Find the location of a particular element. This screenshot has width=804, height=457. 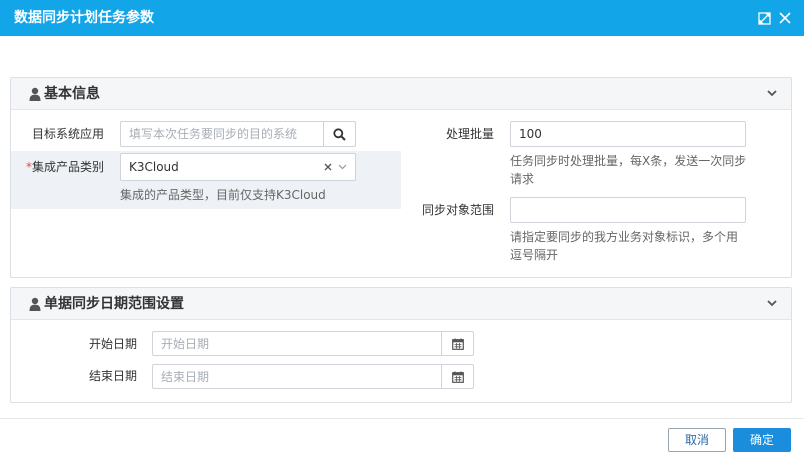

date-range-title: 单据同步日期范围设置 is located at coordinates (114, 304).